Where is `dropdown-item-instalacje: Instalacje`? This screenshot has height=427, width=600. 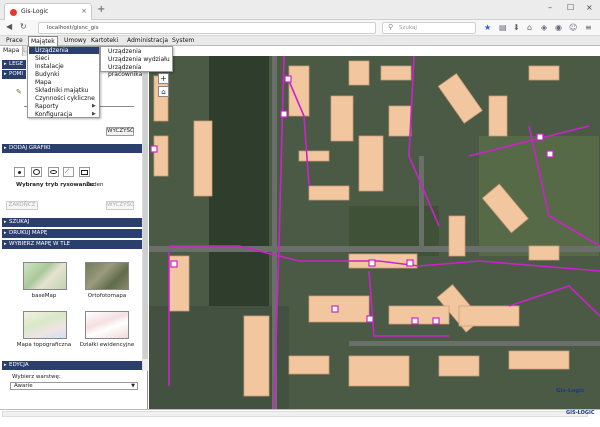
dropdown-item-instalacje: Instalacje is located at coordinates (49, 66).